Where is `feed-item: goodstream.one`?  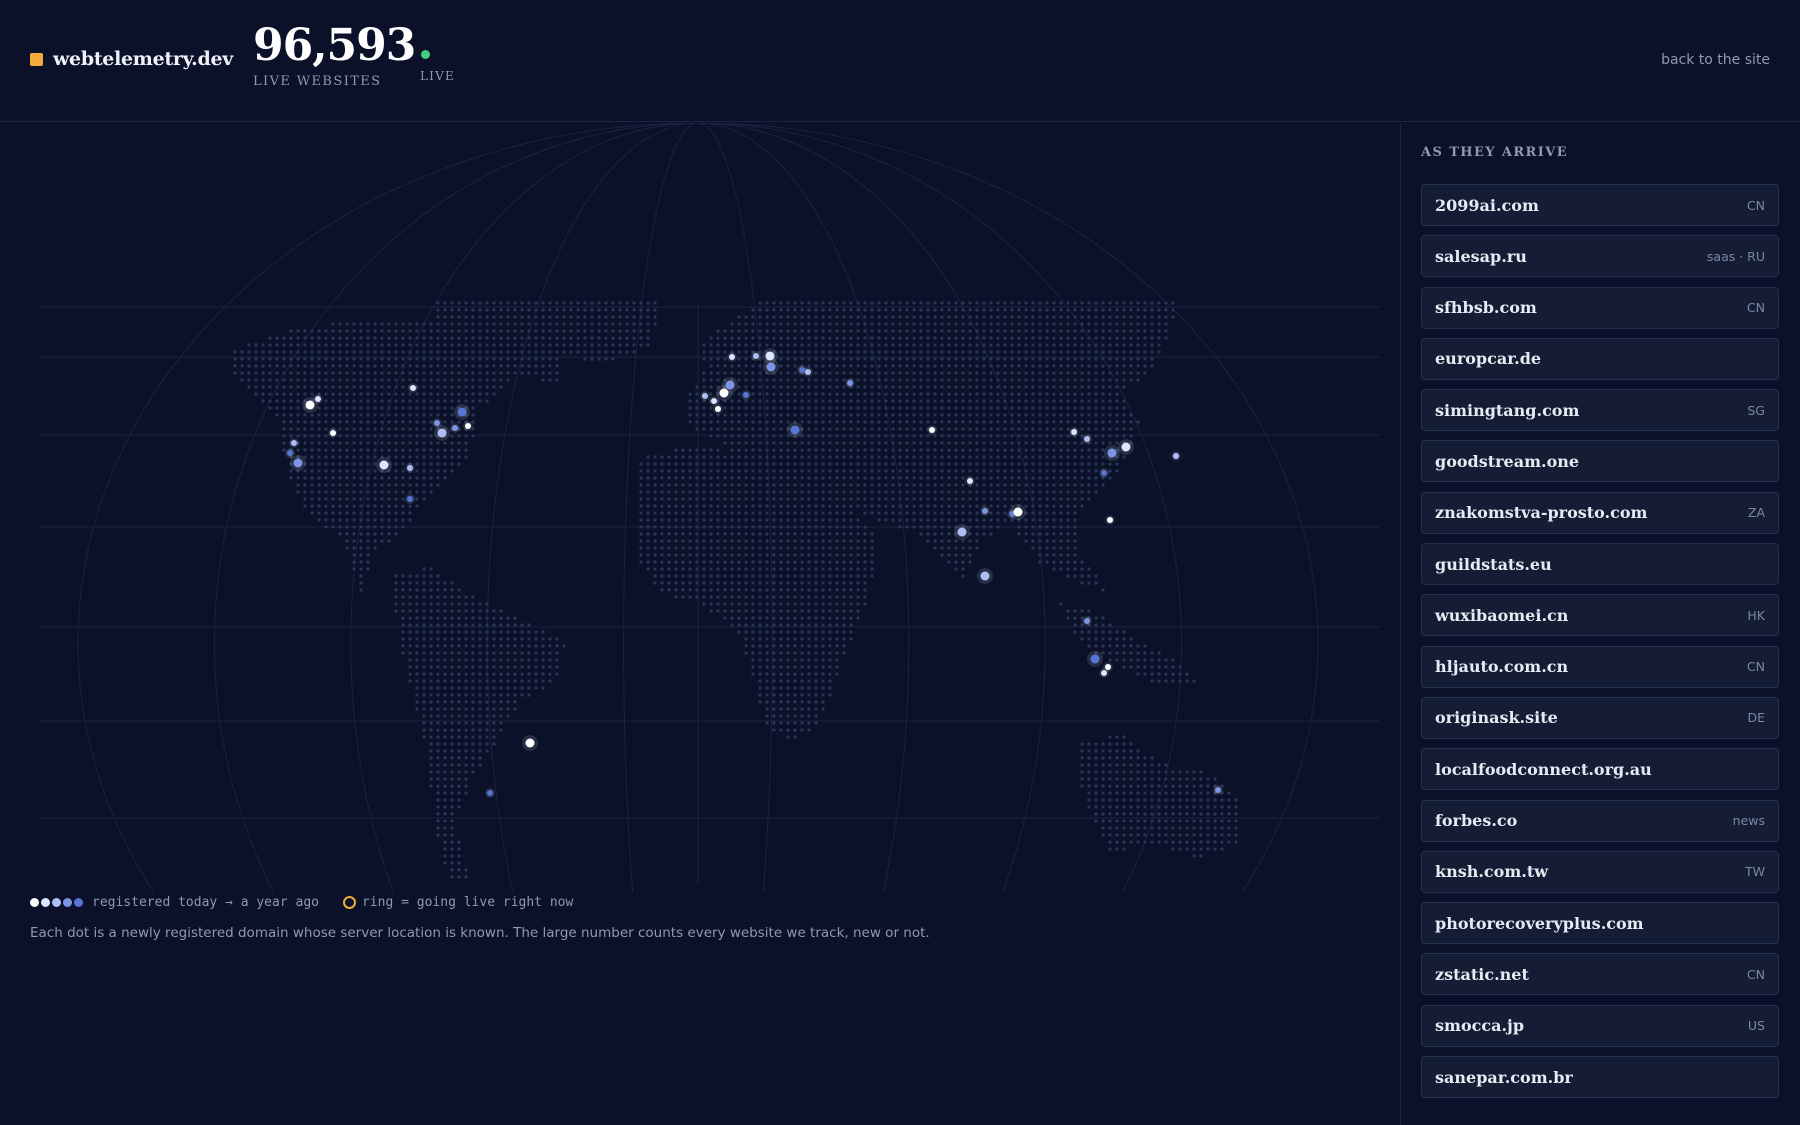
feed-item: goodstream.one is located at coordinates (1600, 461).